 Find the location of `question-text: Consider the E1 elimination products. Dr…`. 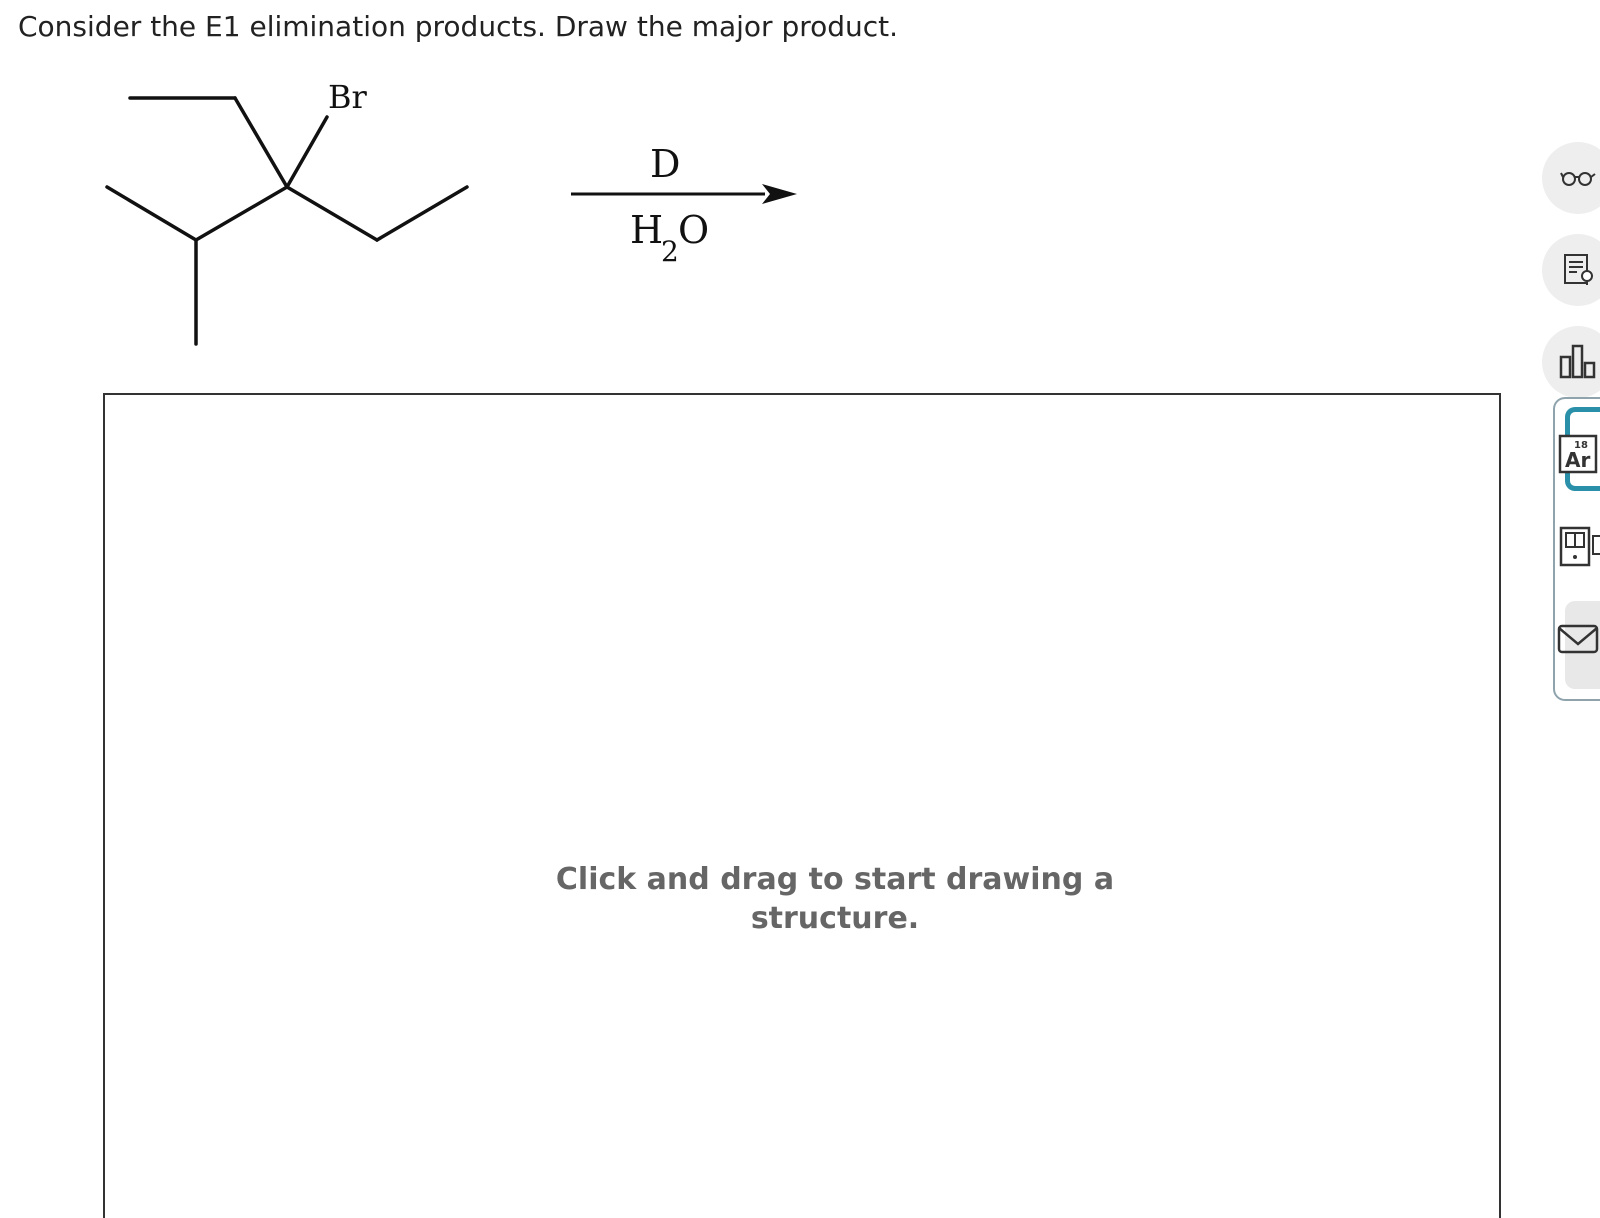

question-text: Consider the E1 elimination products. Dr… is located at coordinates (458, 26).